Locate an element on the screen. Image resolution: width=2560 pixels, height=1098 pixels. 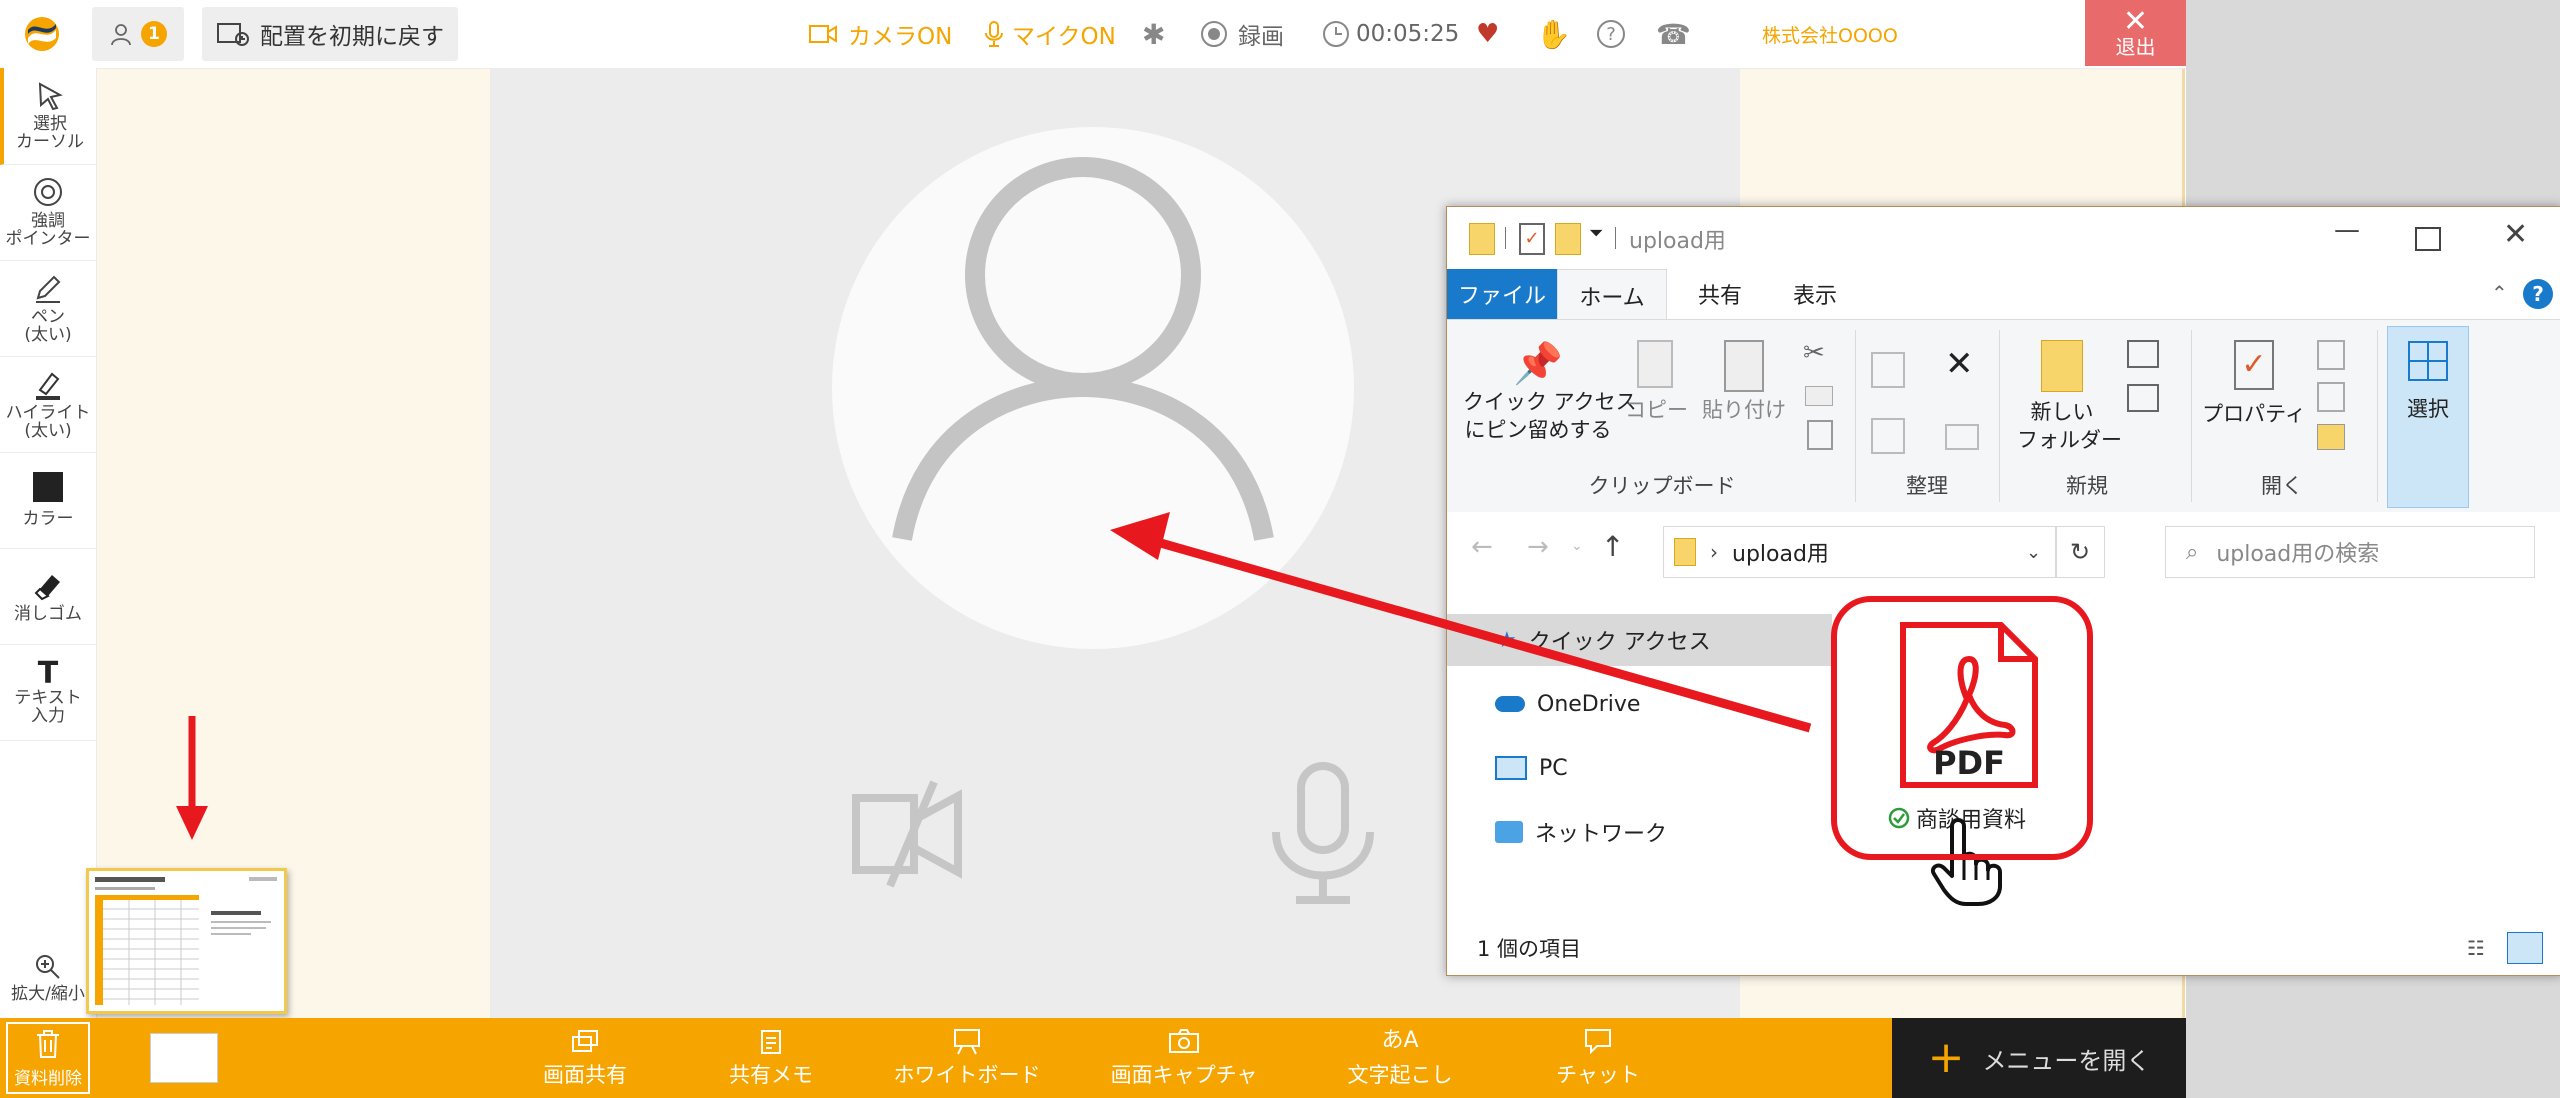
up-button: ↑ is located at coordinates (1612, 546).